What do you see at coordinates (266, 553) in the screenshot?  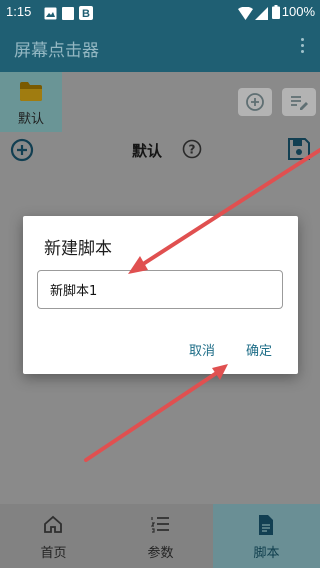 I see `nav-label-scripts: 脚本` at bounding box center [266, 553].